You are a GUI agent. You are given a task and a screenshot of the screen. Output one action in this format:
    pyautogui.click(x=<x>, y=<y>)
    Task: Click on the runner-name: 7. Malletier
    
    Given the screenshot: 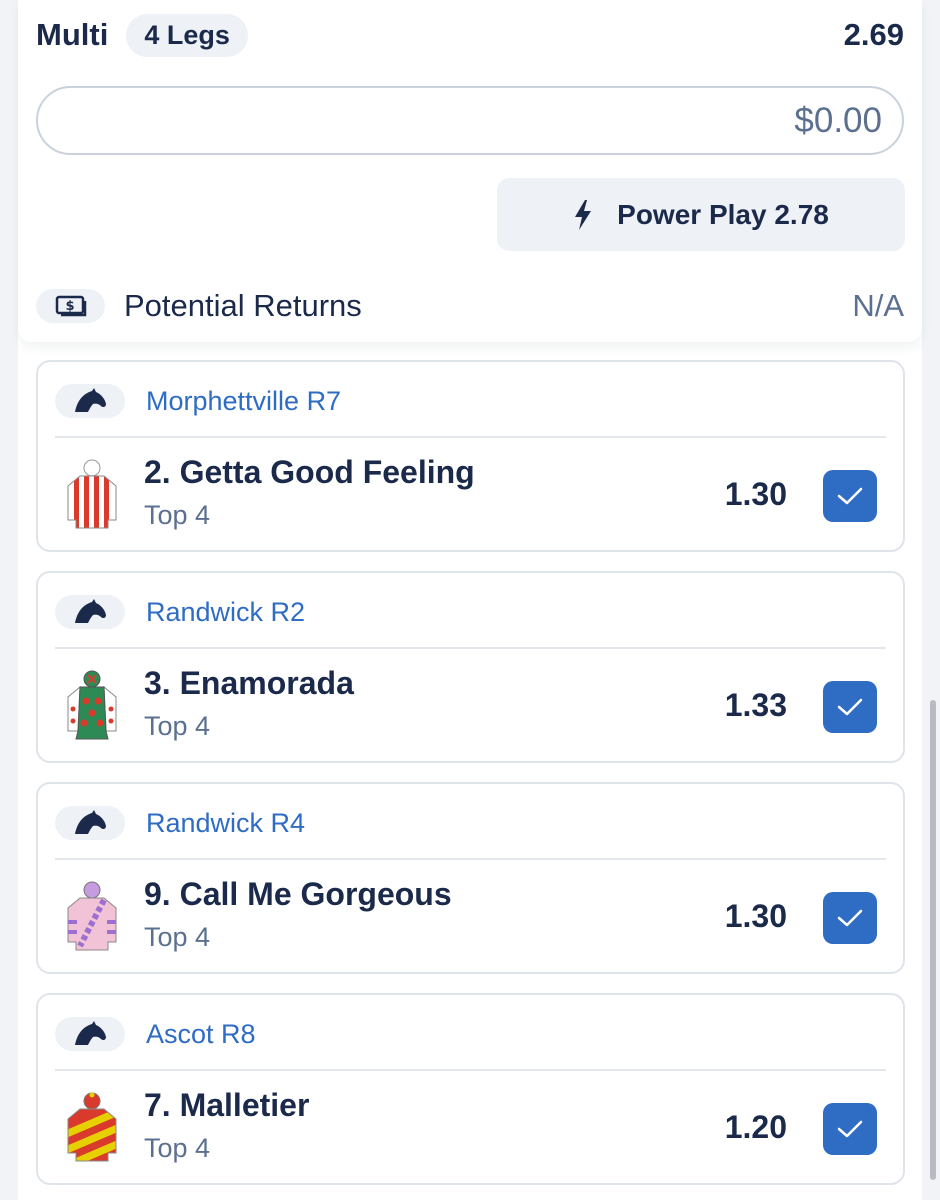 What is the action you would take?
    pyautogui.click(x=227, y=1105)
    